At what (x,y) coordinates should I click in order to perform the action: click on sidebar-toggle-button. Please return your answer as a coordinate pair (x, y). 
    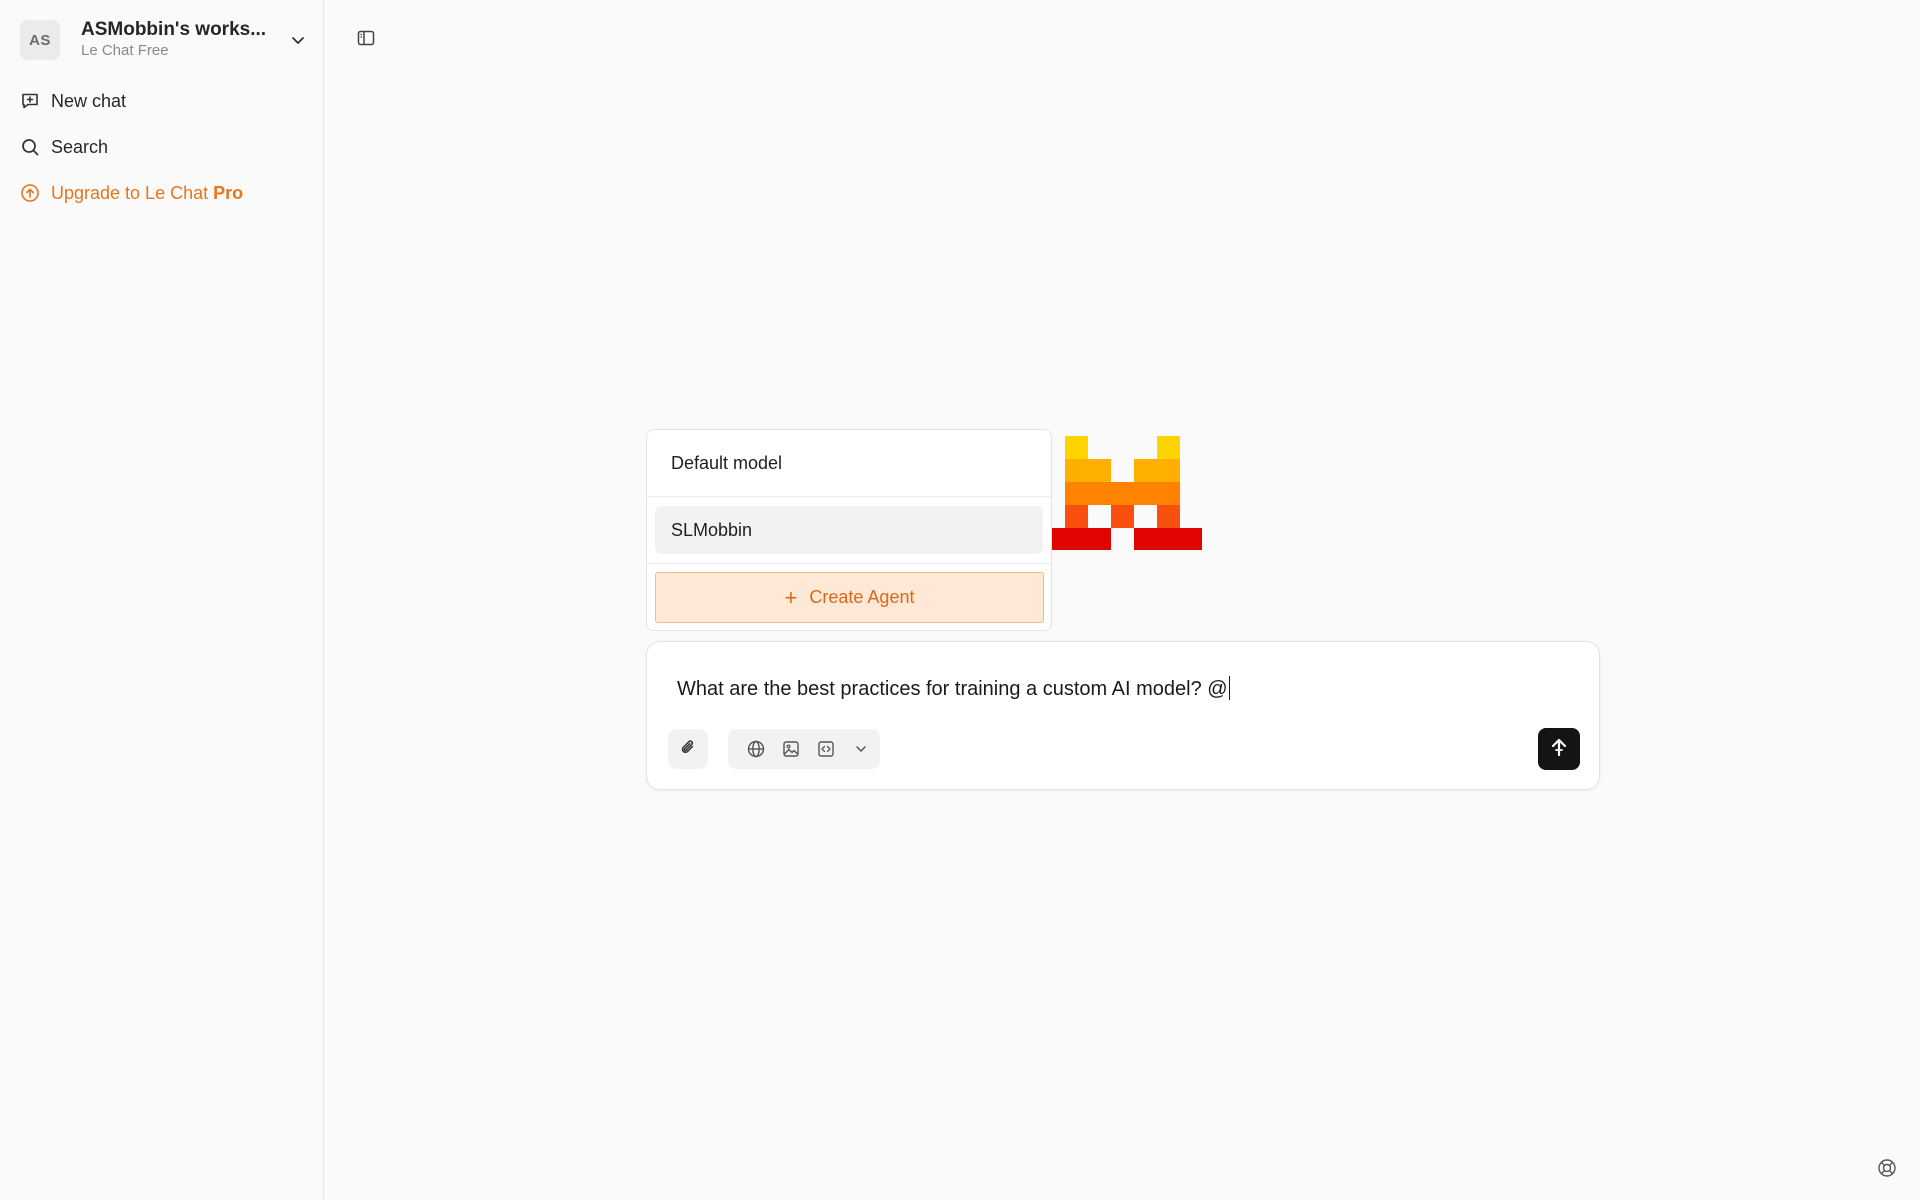
    Looking at the image, I should click on (366, 40).